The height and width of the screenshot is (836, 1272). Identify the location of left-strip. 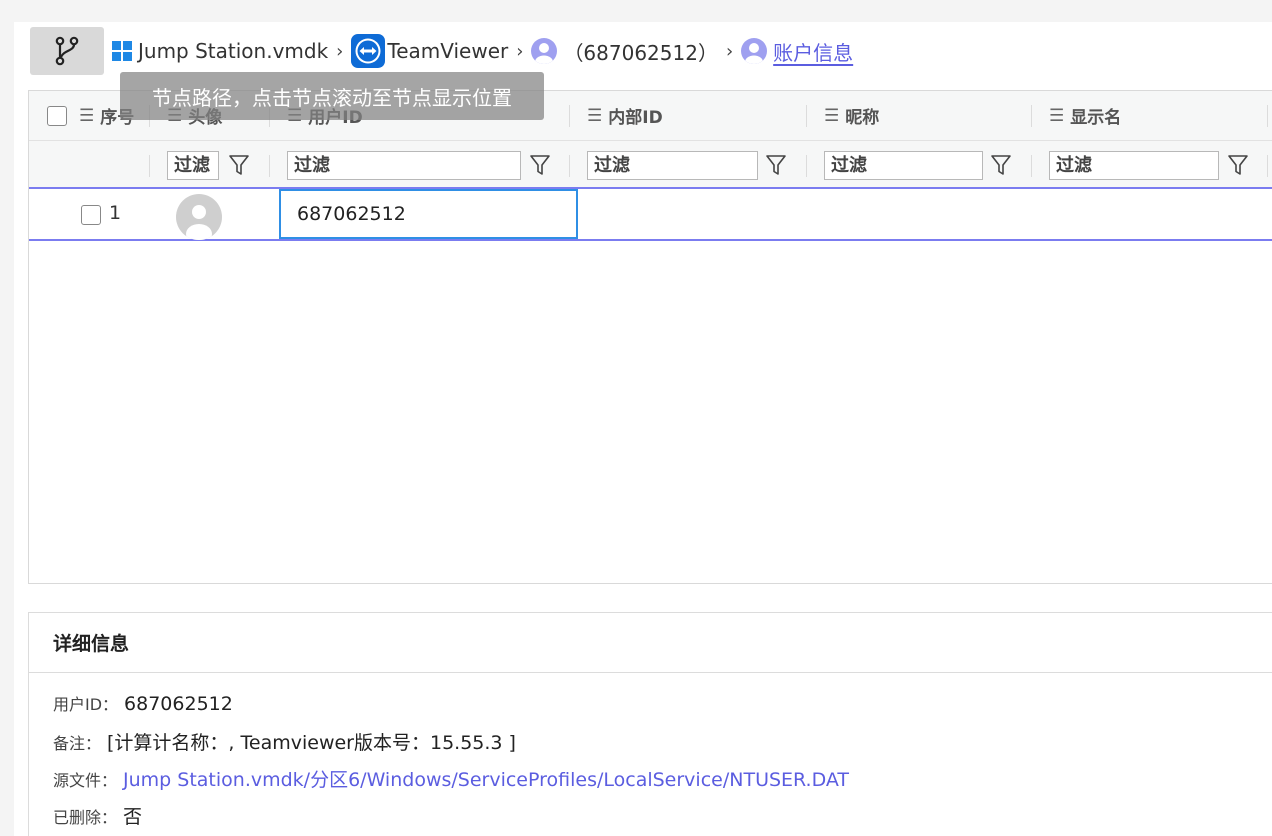
(7, 429).